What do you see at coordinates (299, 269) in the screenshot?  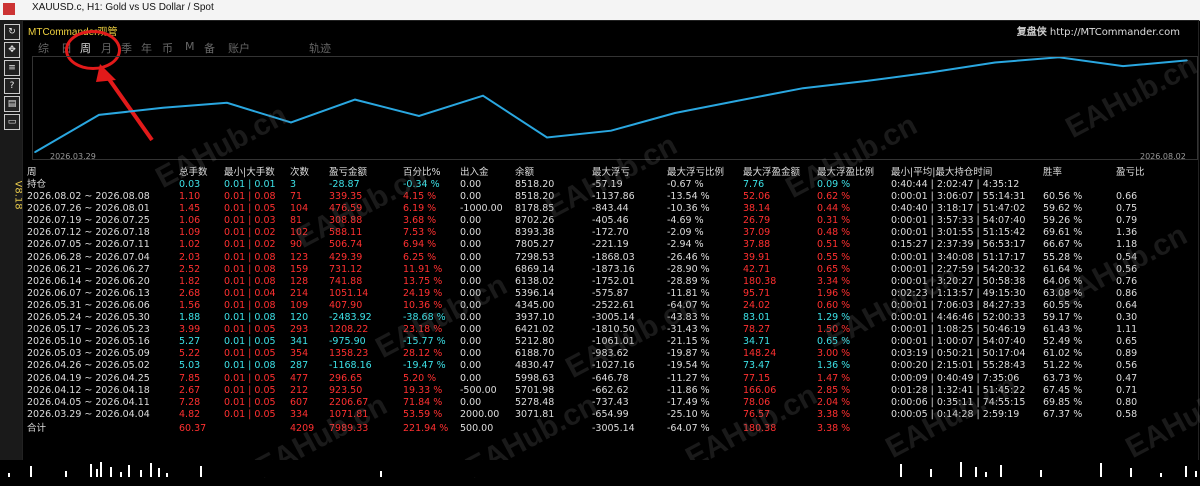 I see `cell: 159` at bounding box center [299, 269].